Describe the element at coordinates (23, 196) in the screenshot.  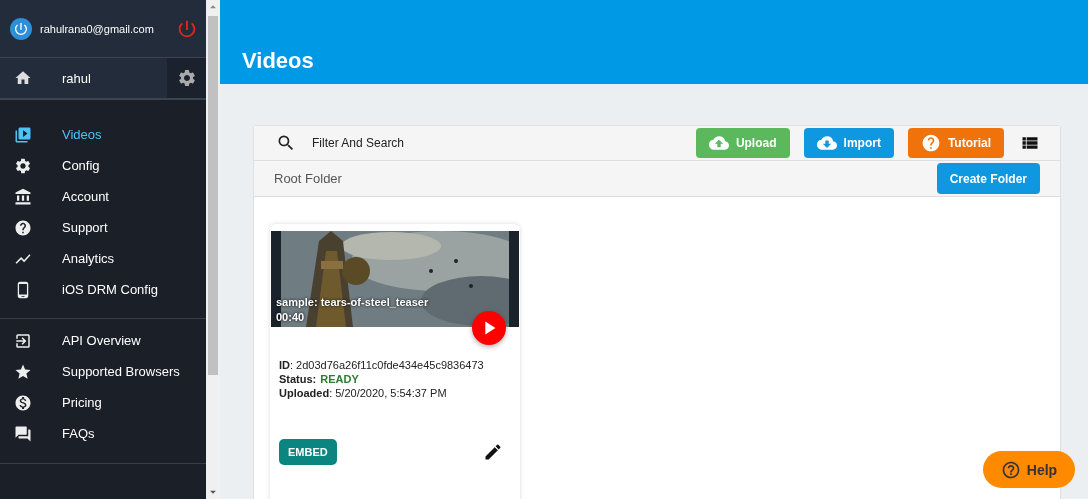
I see `bank-icon` at that location.